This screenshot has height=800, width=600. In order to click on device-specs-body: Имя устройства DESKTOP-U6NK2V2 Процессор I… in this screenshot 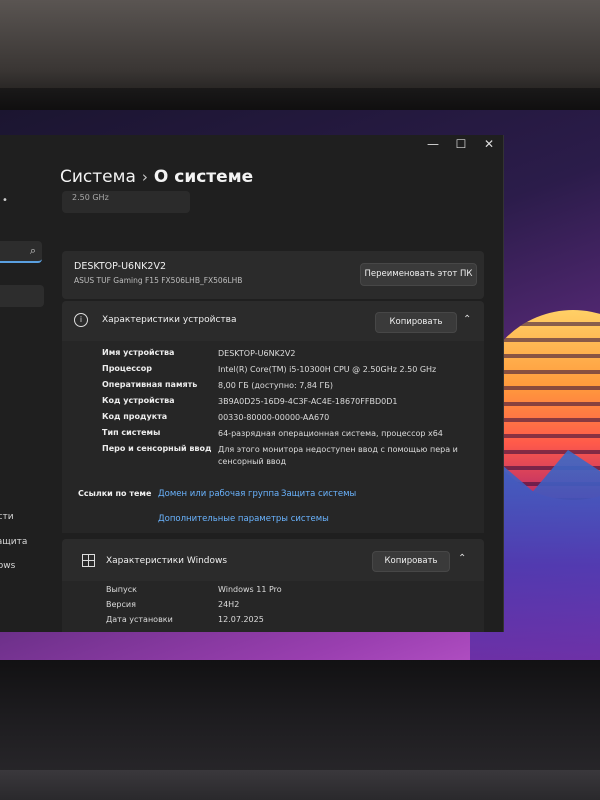, I will do `click(273, 413)`.